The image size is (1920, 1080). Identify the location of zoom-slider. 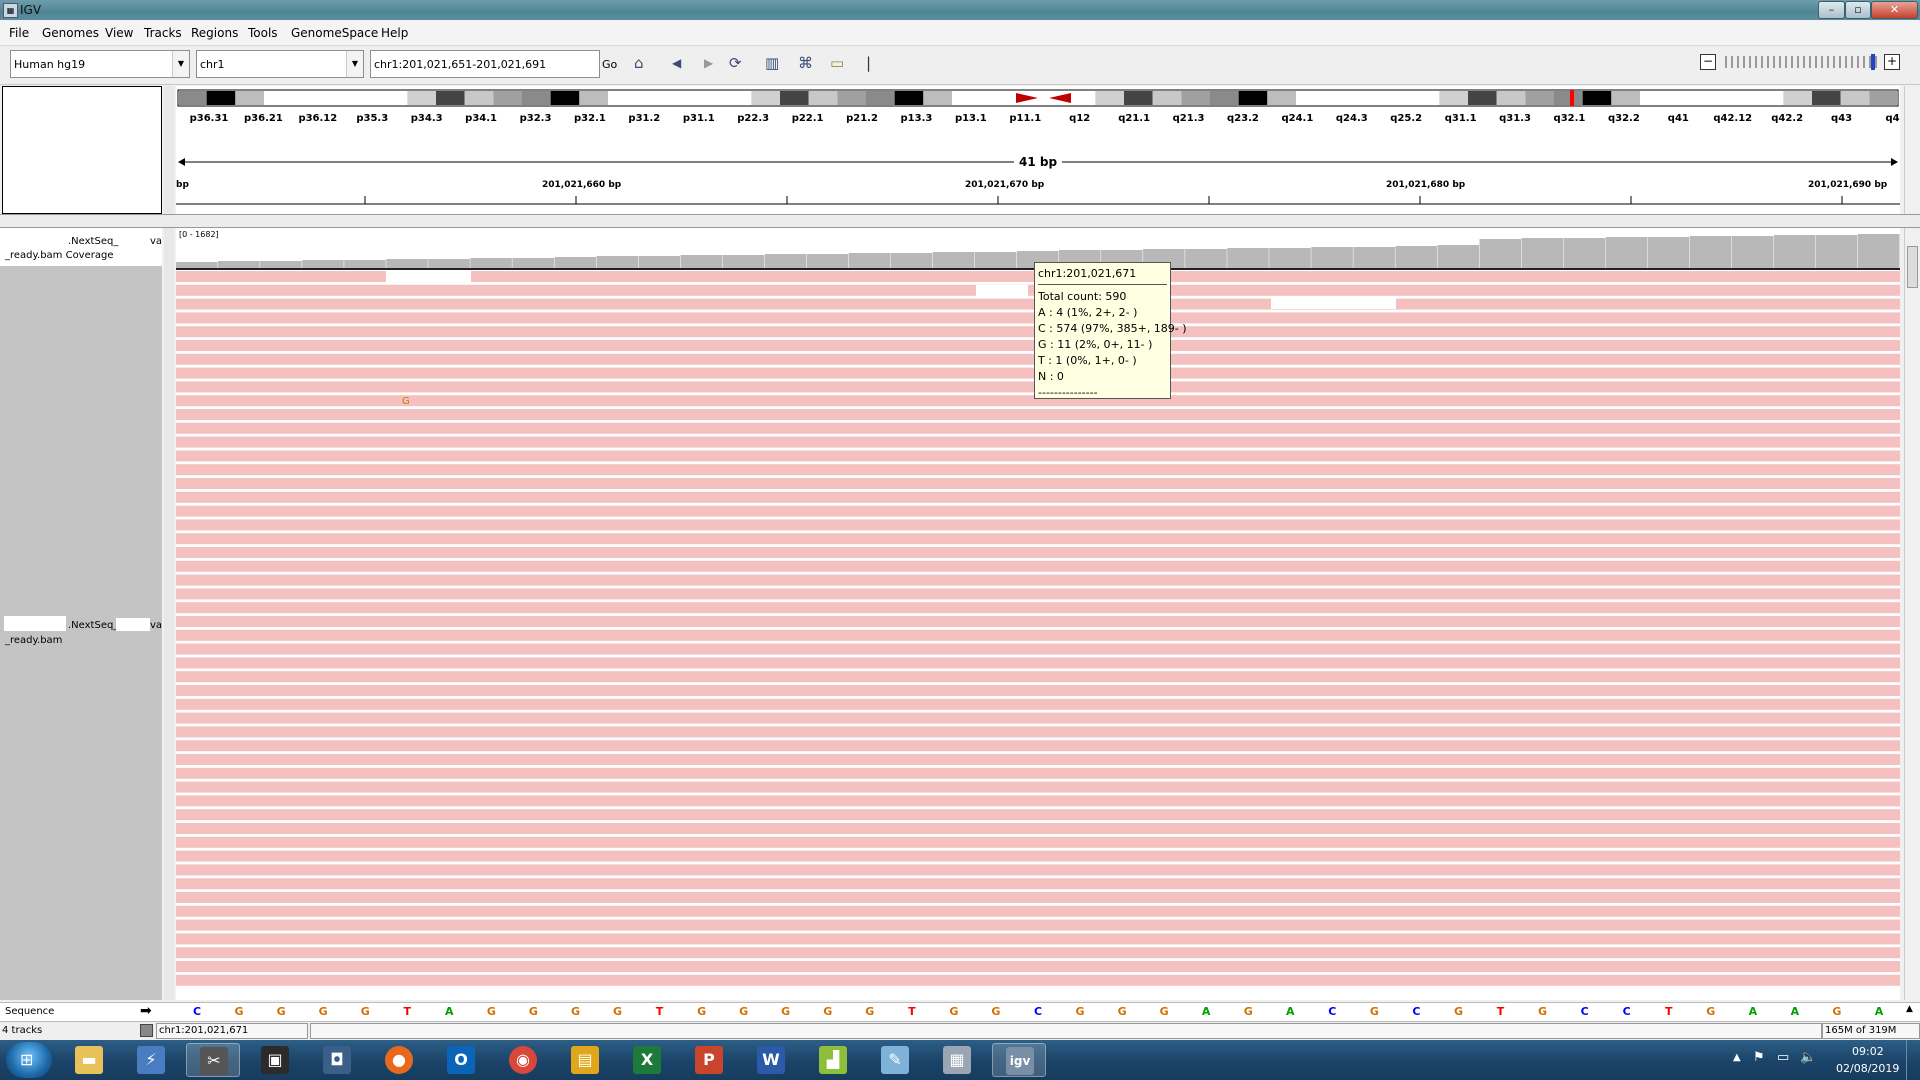
(1802, 62).